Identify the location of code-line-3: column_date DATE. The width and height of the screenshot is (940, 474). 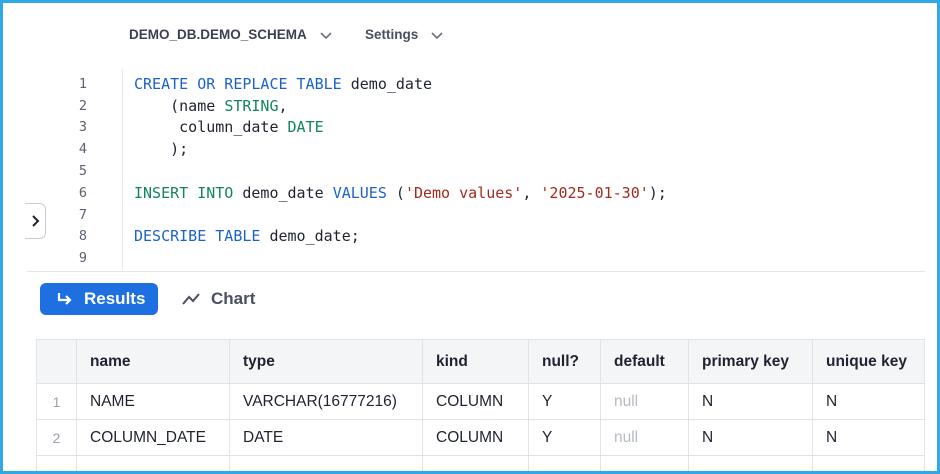
(229, 128).